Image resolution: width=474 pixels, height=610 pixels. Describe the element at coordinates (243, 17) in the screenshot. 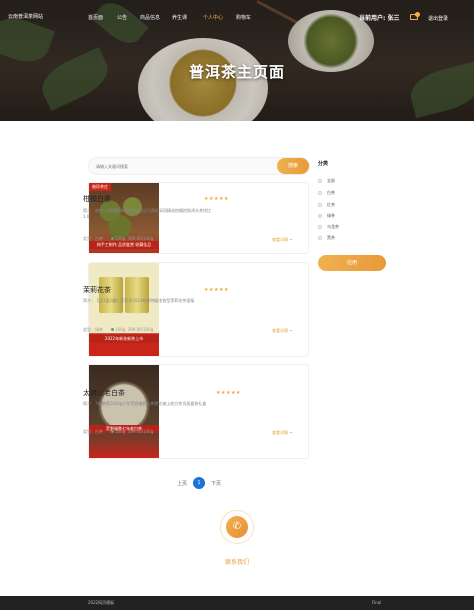

I see `nav-cart: 购物车` at that location.